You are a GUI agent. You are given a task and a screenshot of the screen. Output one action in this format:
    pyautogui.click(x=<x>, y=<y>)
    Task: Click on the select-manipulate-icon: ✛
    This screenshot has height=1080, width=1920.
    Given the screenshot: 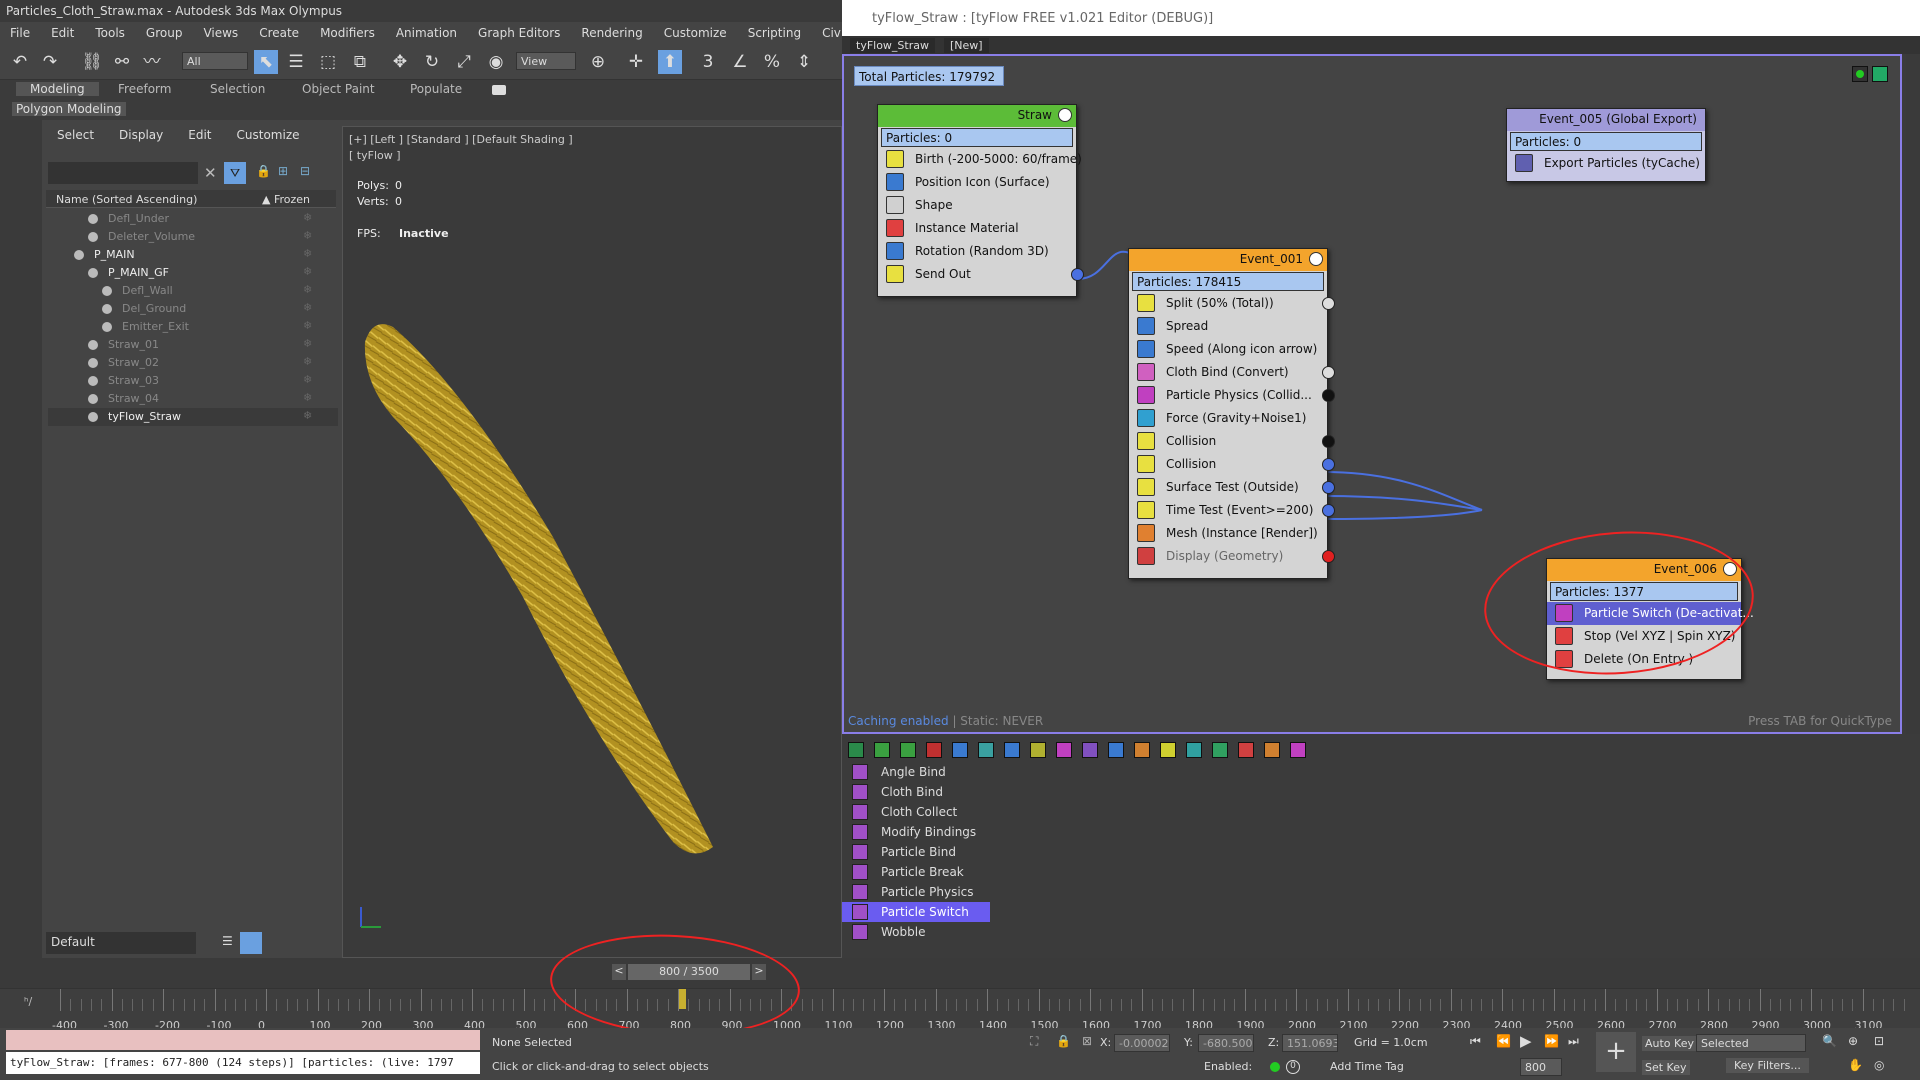 What is the action you would take?
    pyautogui.click(x=636, y=62)
    